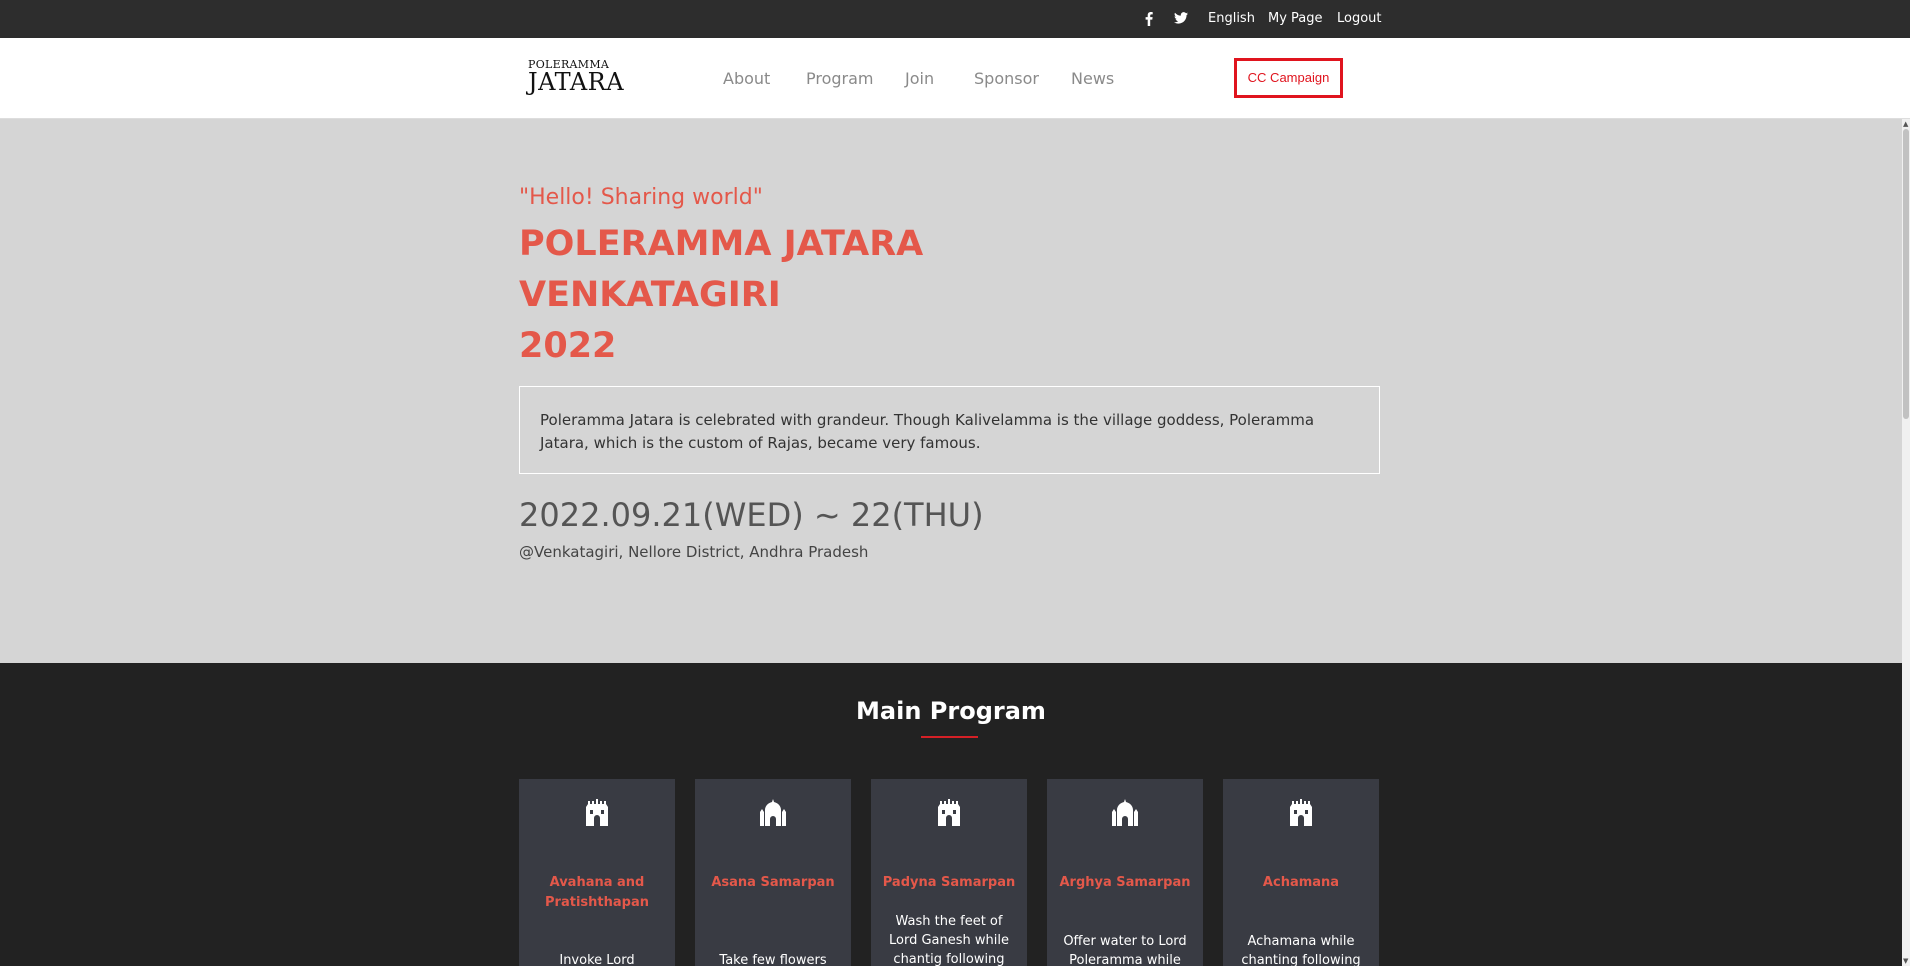 This screenshot has width=1910, height=966. I want to click on hero-title: POLERAMMA JATARA VENKATAGIRI 2022, so click(721, 295).